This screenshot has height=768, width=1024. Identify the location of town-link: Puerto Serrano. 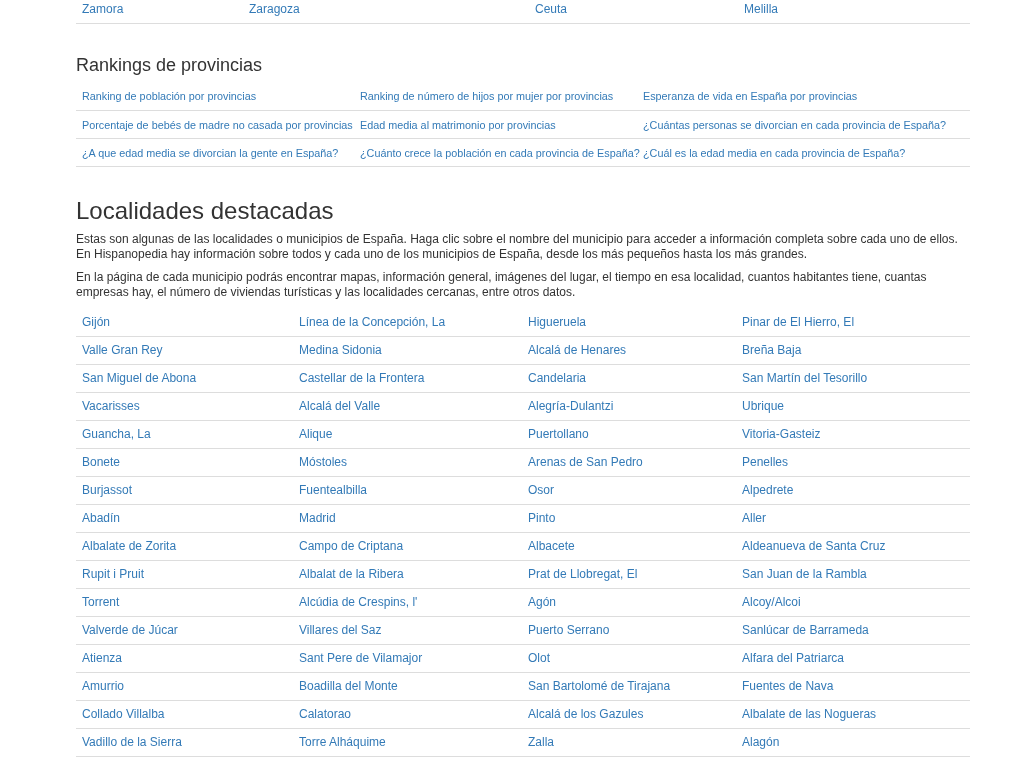
(569, 630).